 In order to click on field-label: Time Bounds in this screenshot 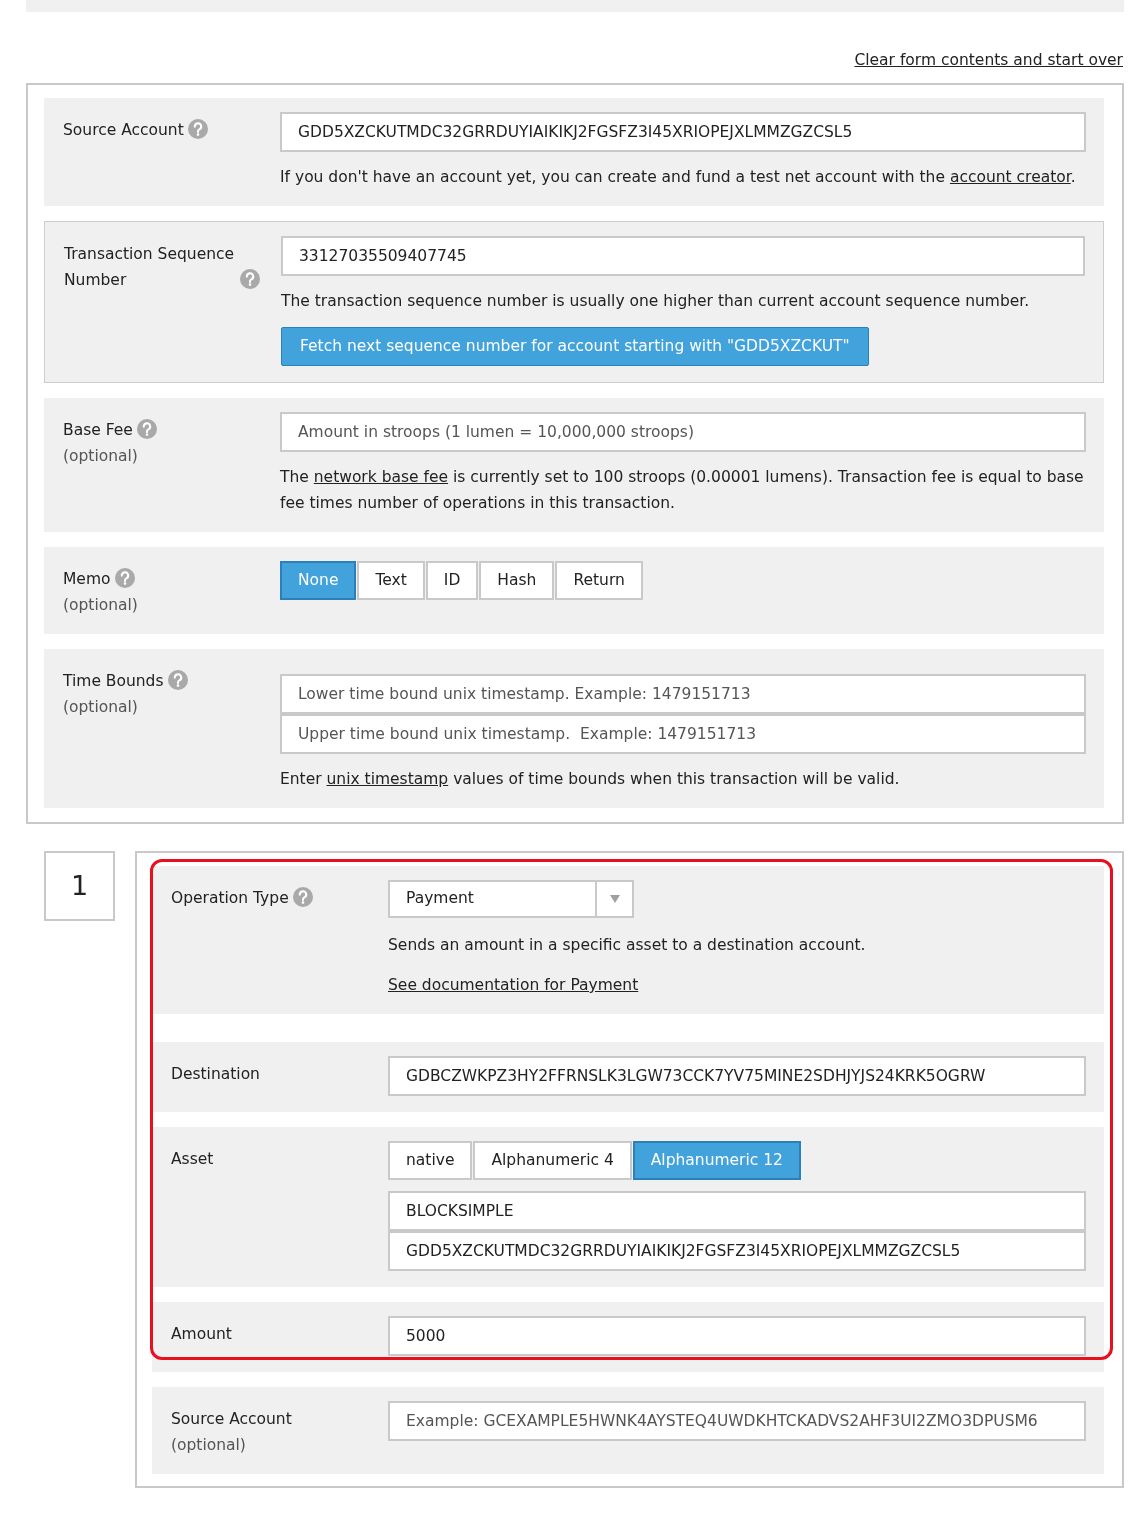, I will do `click(113, 681)`.